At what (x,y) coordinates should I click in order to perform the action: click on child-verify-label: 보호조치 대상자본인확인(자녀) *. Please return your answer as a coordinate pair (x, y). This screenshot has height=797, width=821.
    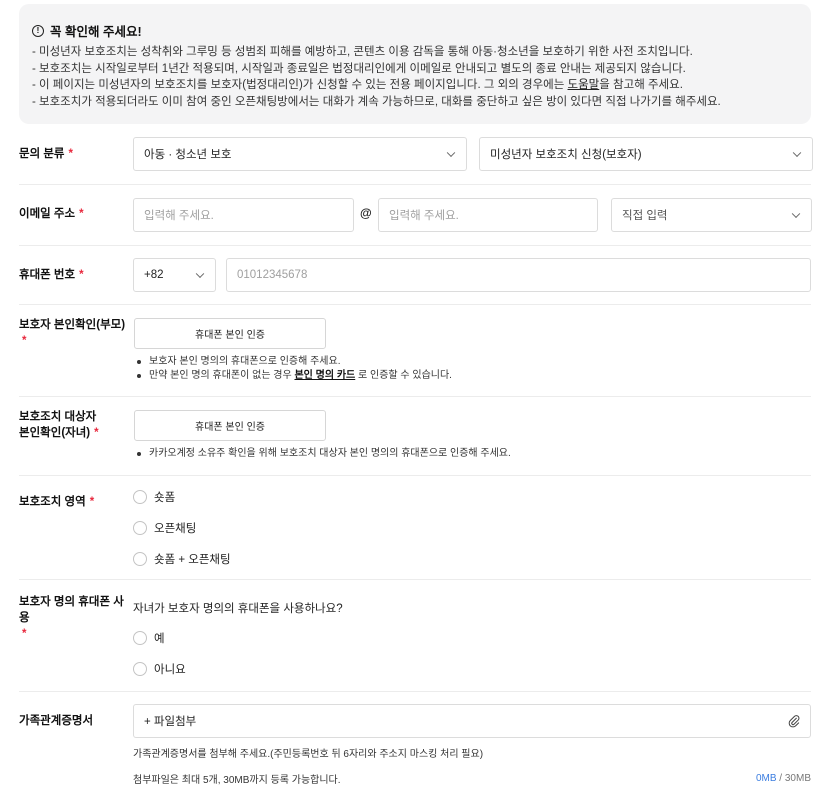
    Looking at the image, I should click on (59, 425).